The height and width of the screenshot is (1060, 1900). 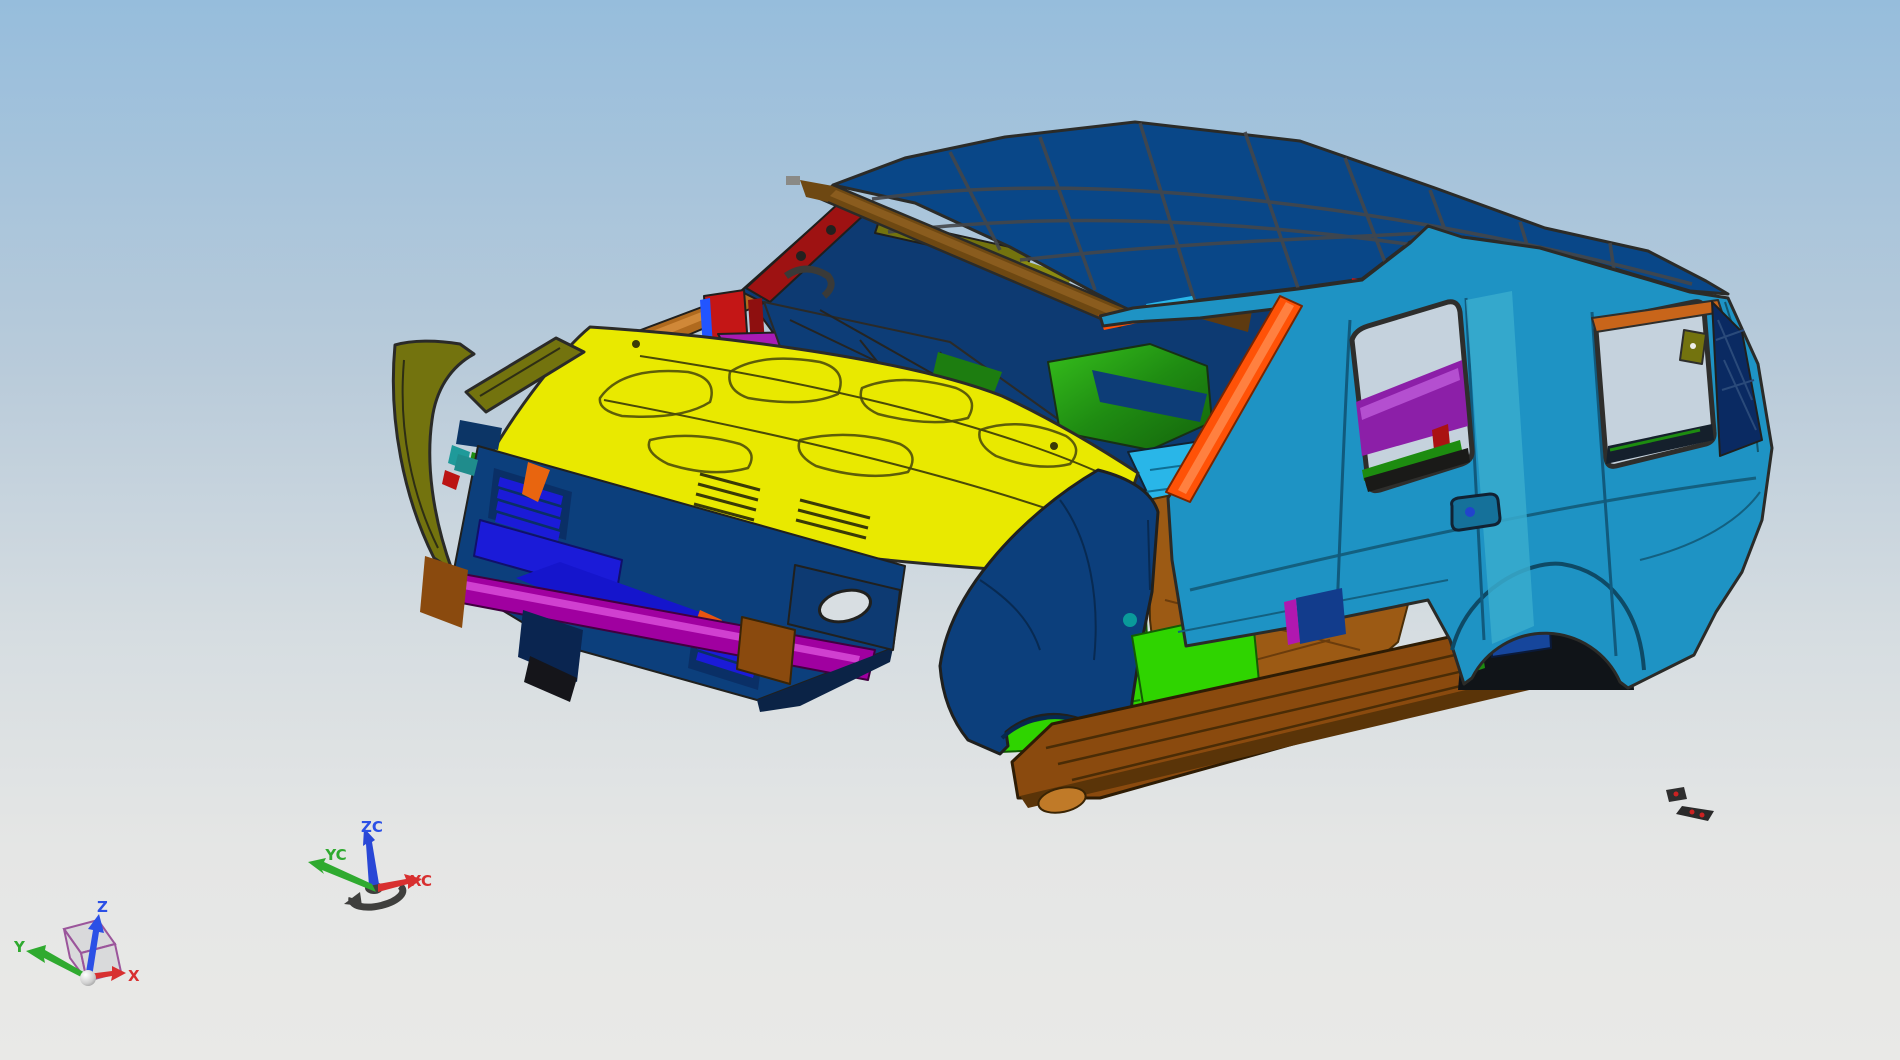 I want to click on bracket-hole, so click(x=1693, y=346).